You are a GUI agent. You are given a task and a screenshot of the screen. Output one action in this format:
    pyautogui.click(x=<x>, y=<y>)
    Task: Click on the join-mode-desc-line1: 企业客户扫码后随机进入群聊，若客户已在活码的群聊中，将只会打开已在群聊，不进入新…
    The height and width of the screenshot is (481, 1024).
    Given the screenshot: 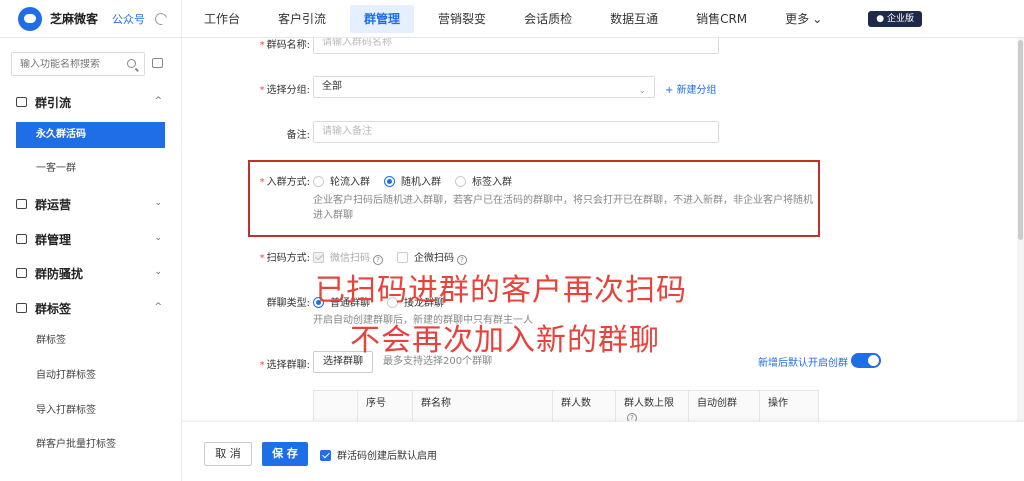 What is the action you would take?
    pyautogui.click(x=563, y=200)
    